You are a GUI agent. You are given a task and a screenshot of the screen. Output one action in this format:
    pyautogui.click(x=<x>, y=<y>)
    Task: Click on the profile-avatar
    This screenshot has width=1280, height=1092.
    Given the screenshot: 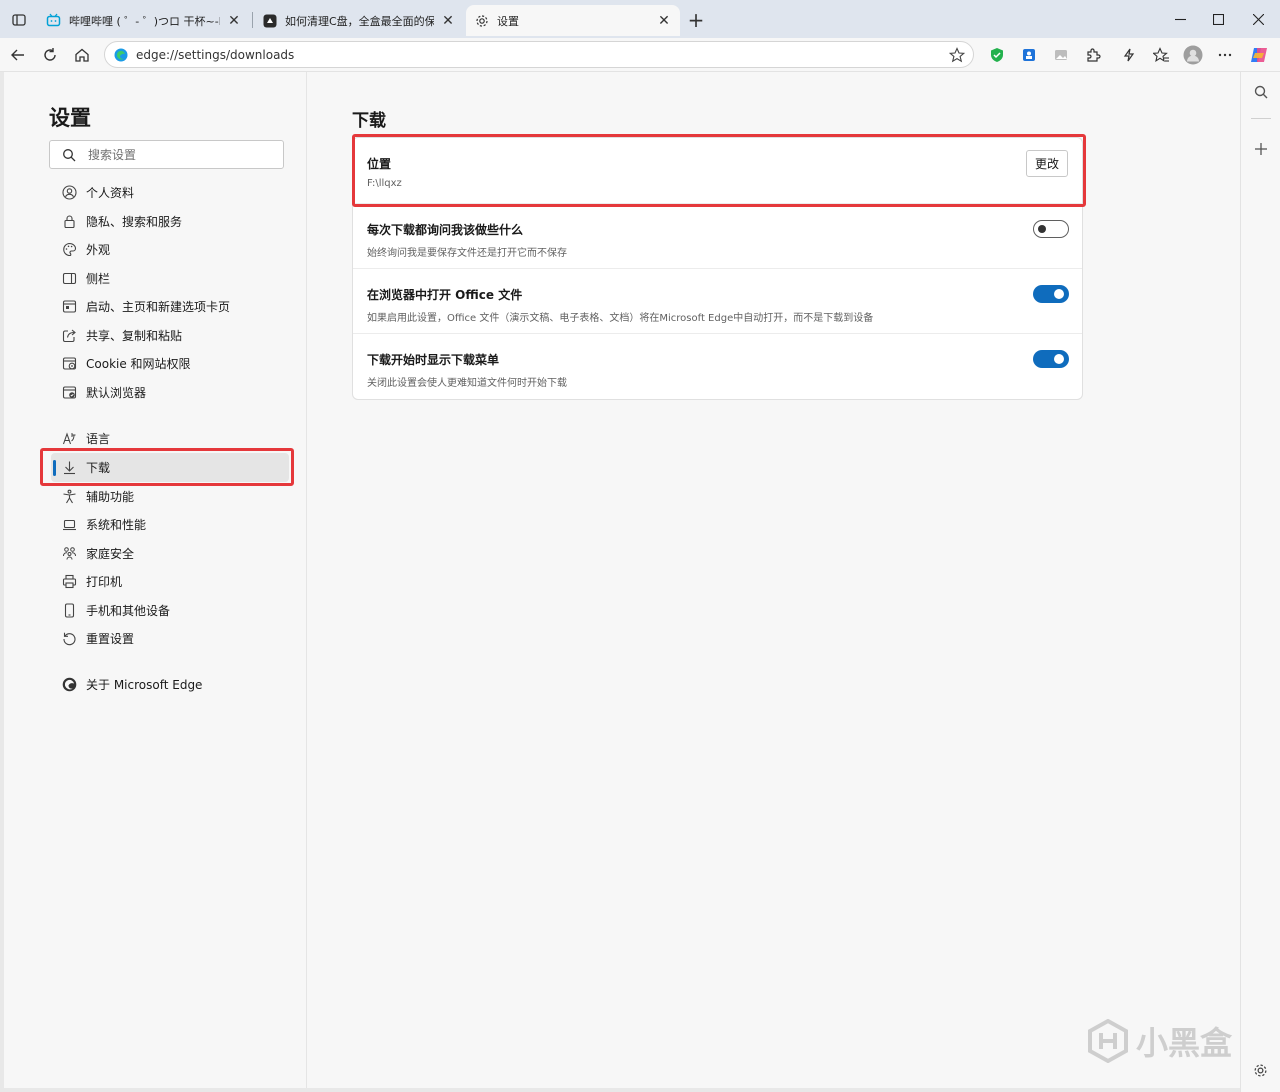 What is the action you would take?
    pyautogui.click(x=1193, y=55)
    